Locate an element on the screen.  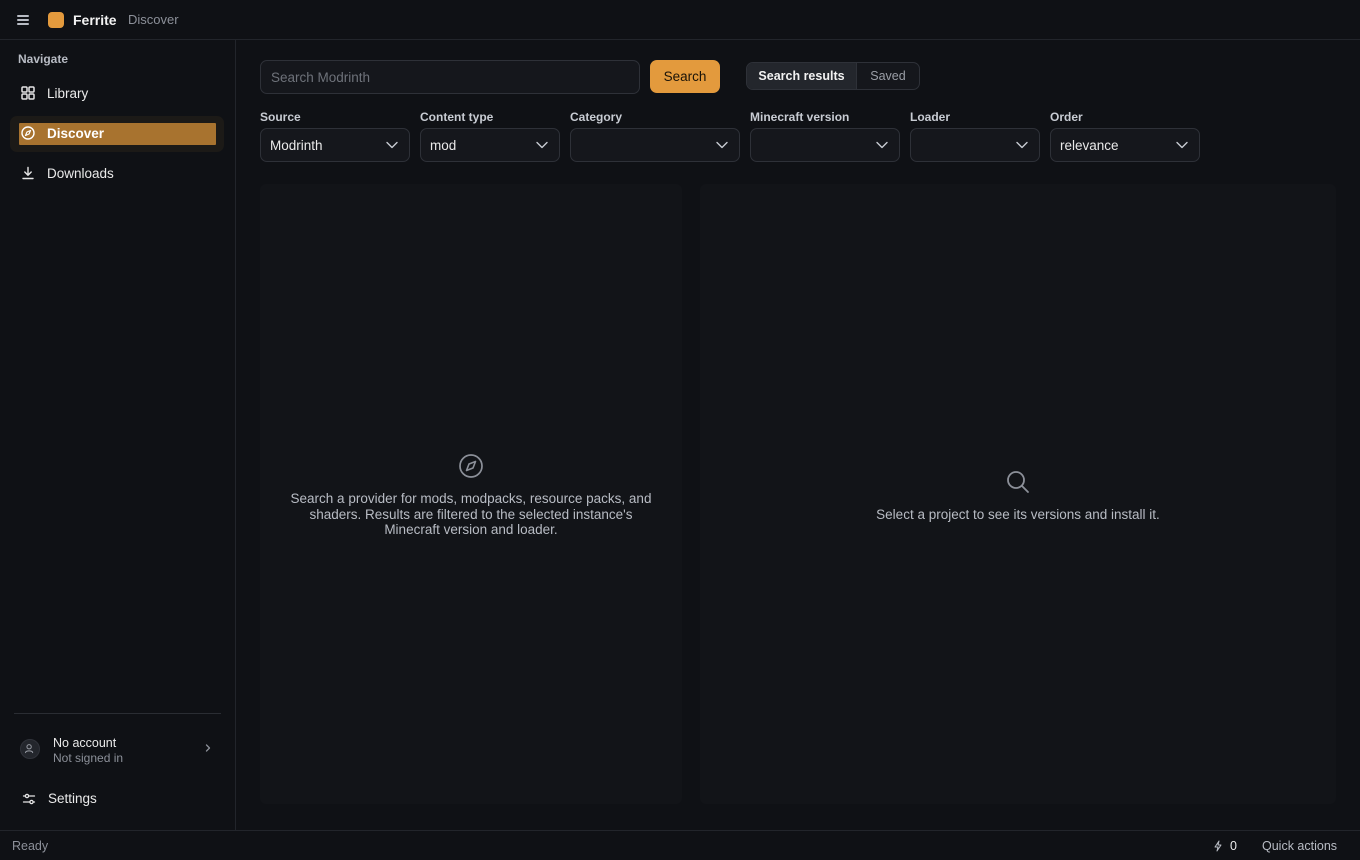
status-text: Ready is located at coordinates (30, 846).